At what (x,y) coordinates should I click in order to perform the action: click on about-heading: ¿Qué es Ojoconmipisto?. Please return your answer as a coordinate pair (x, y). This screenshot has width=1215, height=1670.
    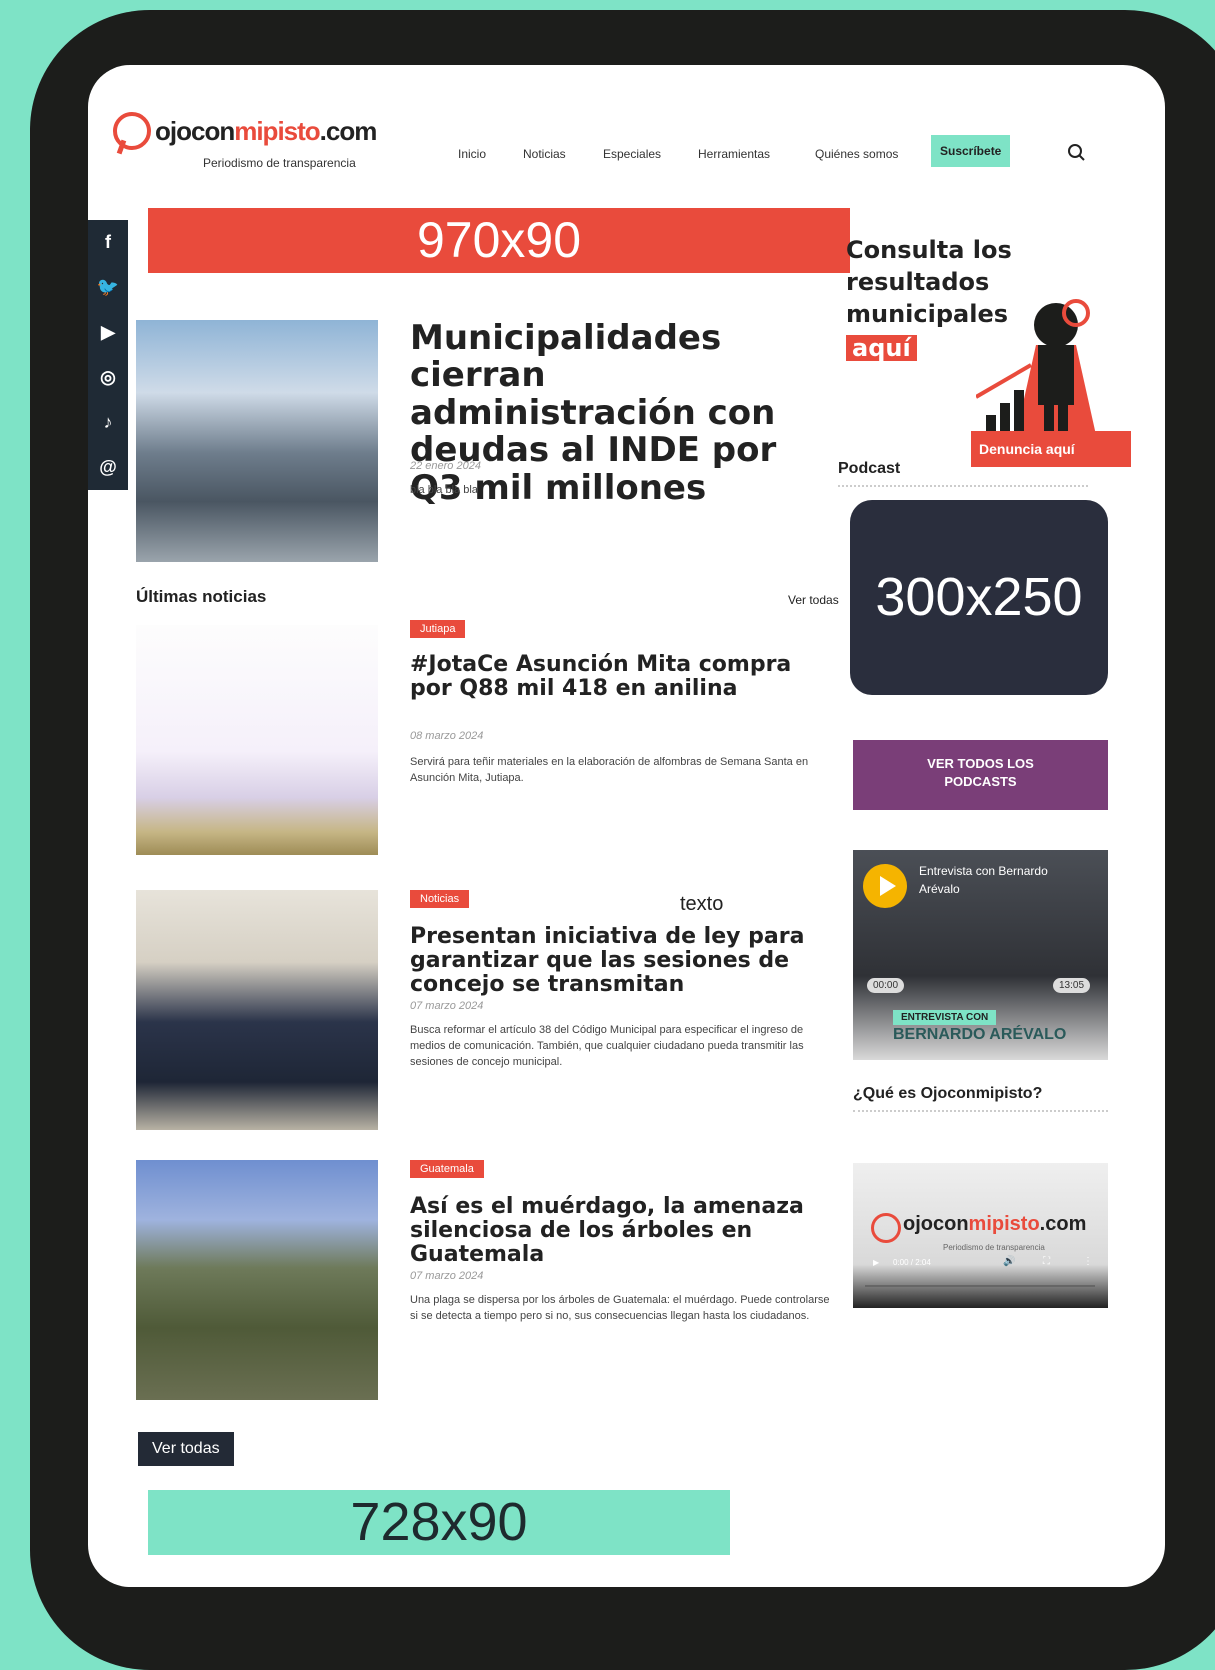
    Looking at the image, I should click on (948, 1093).